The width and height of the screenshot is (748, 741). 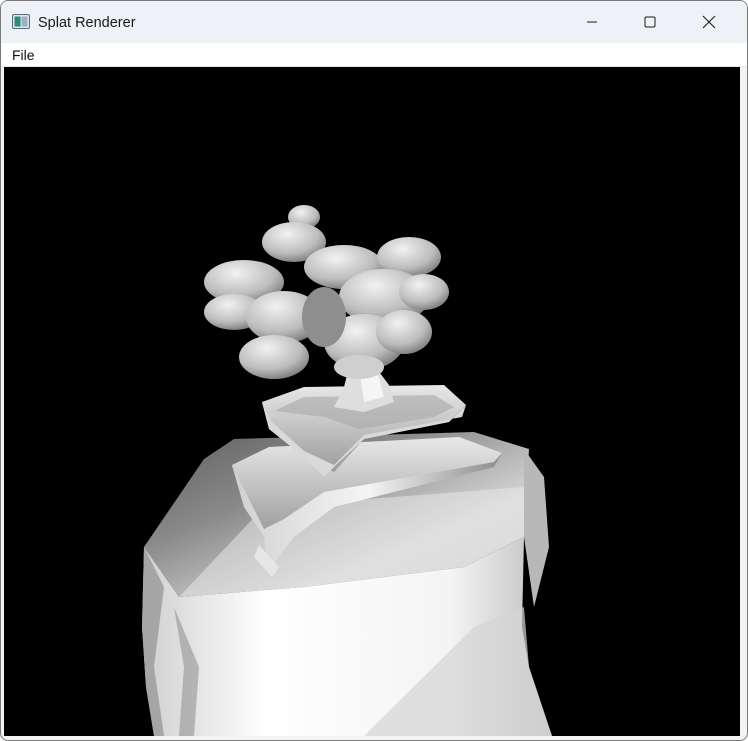 I want to click on menu-file: File, so click(x=23, y=55).